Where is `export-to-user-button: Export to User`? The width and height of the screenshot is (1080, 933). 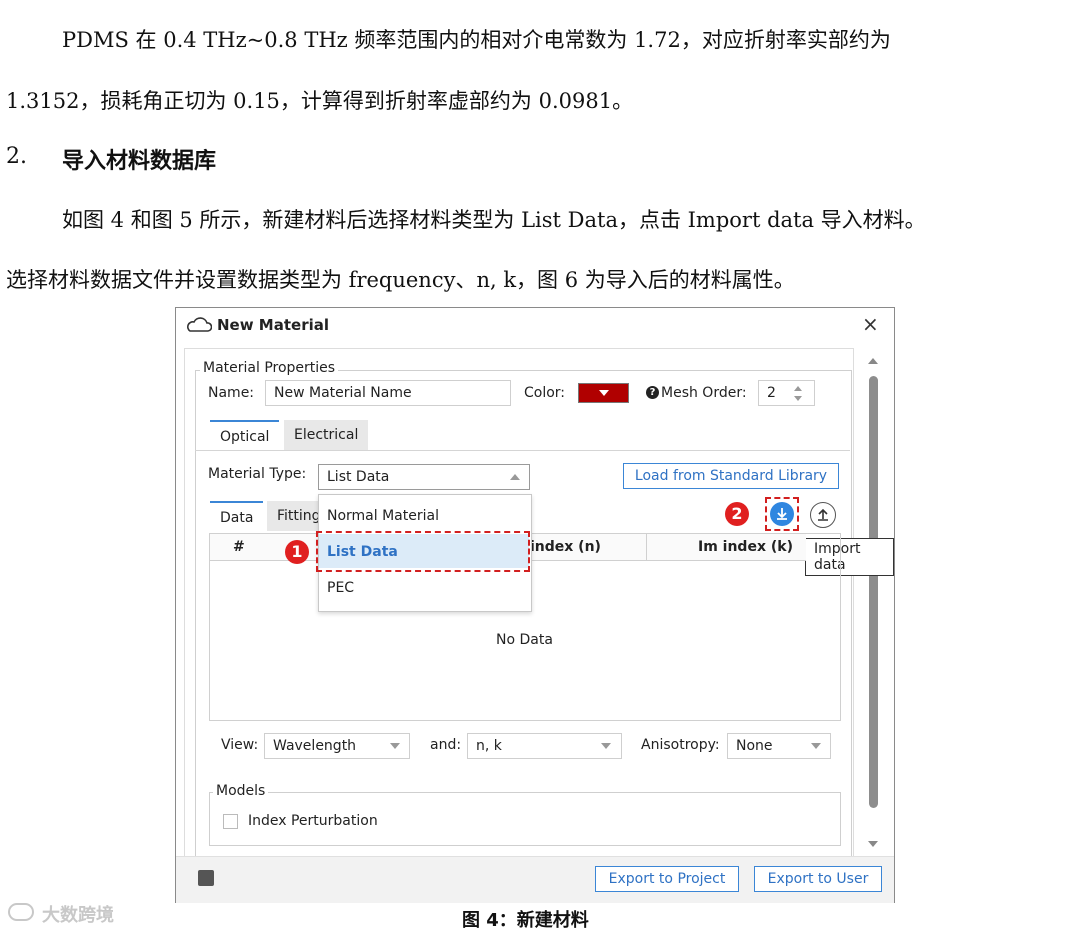
export-to-user-button: Export to User is located at coordinates (818, 879).